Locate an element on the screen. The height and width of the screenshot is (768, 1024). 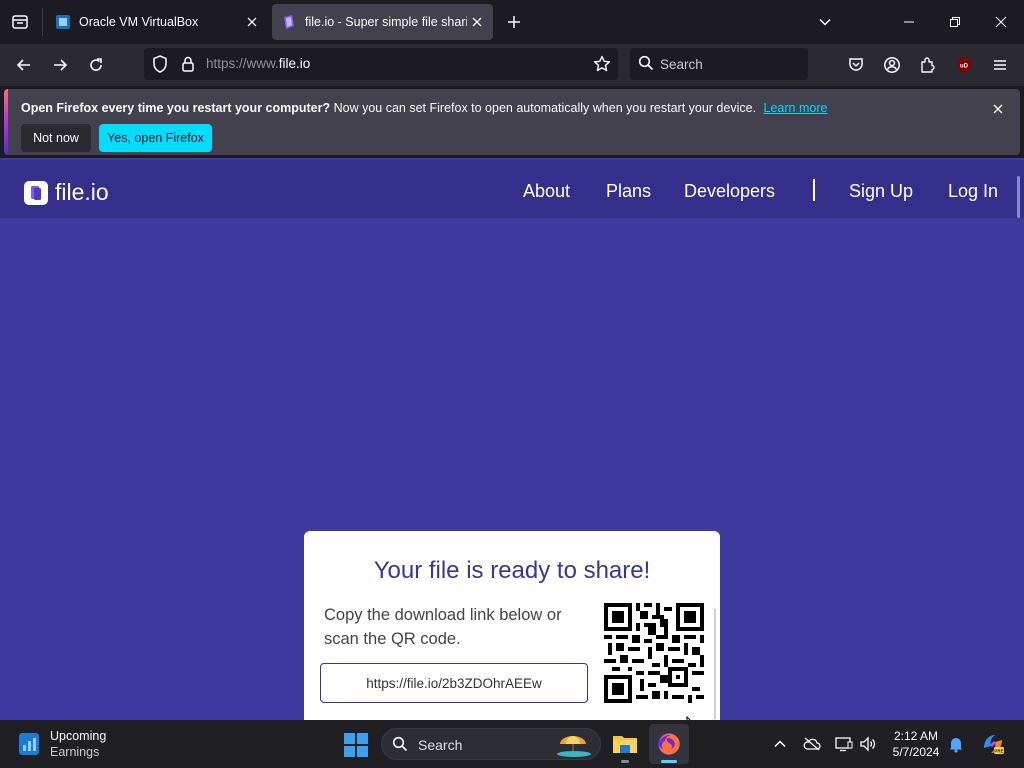
lock-icon is located at coordinates (188, 66).